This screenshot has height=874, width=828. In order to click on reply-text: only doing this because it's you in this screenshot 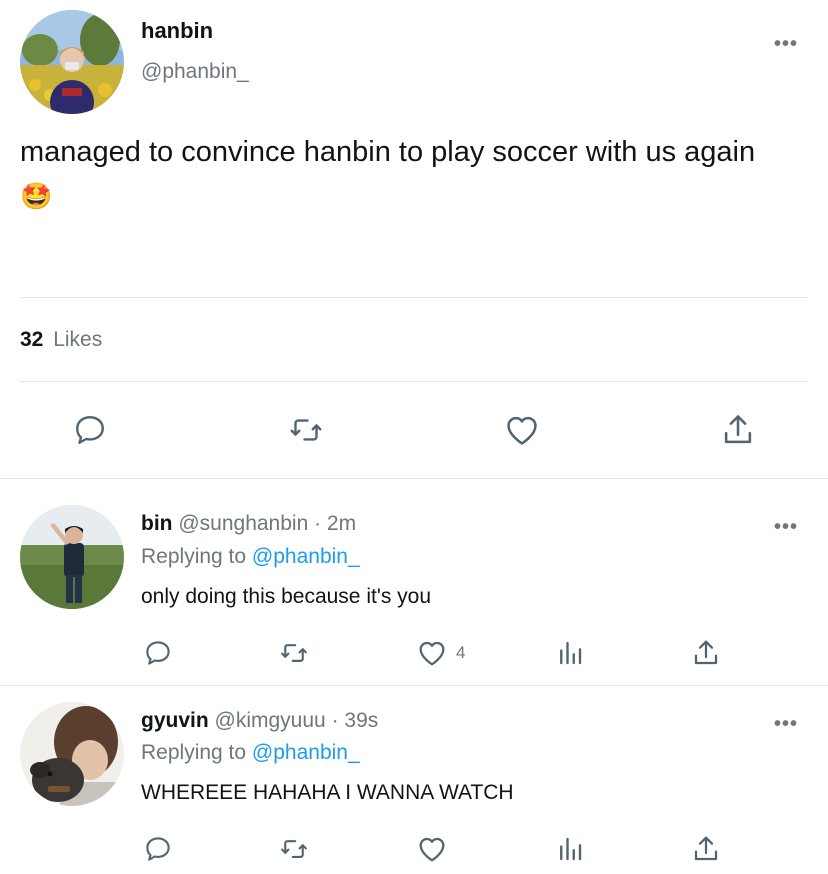, I will do `click(286, 596)`.